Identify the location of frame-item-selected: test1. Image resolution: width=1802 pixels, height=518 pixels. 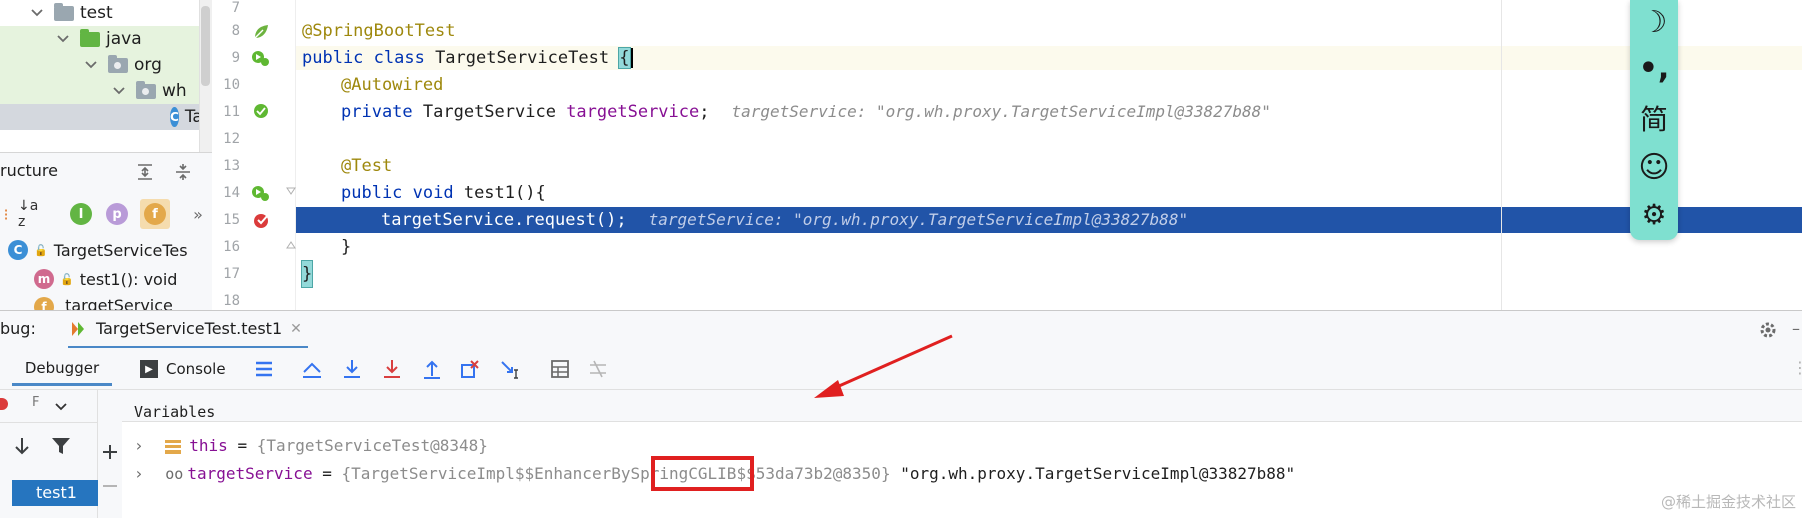
(55, 493).